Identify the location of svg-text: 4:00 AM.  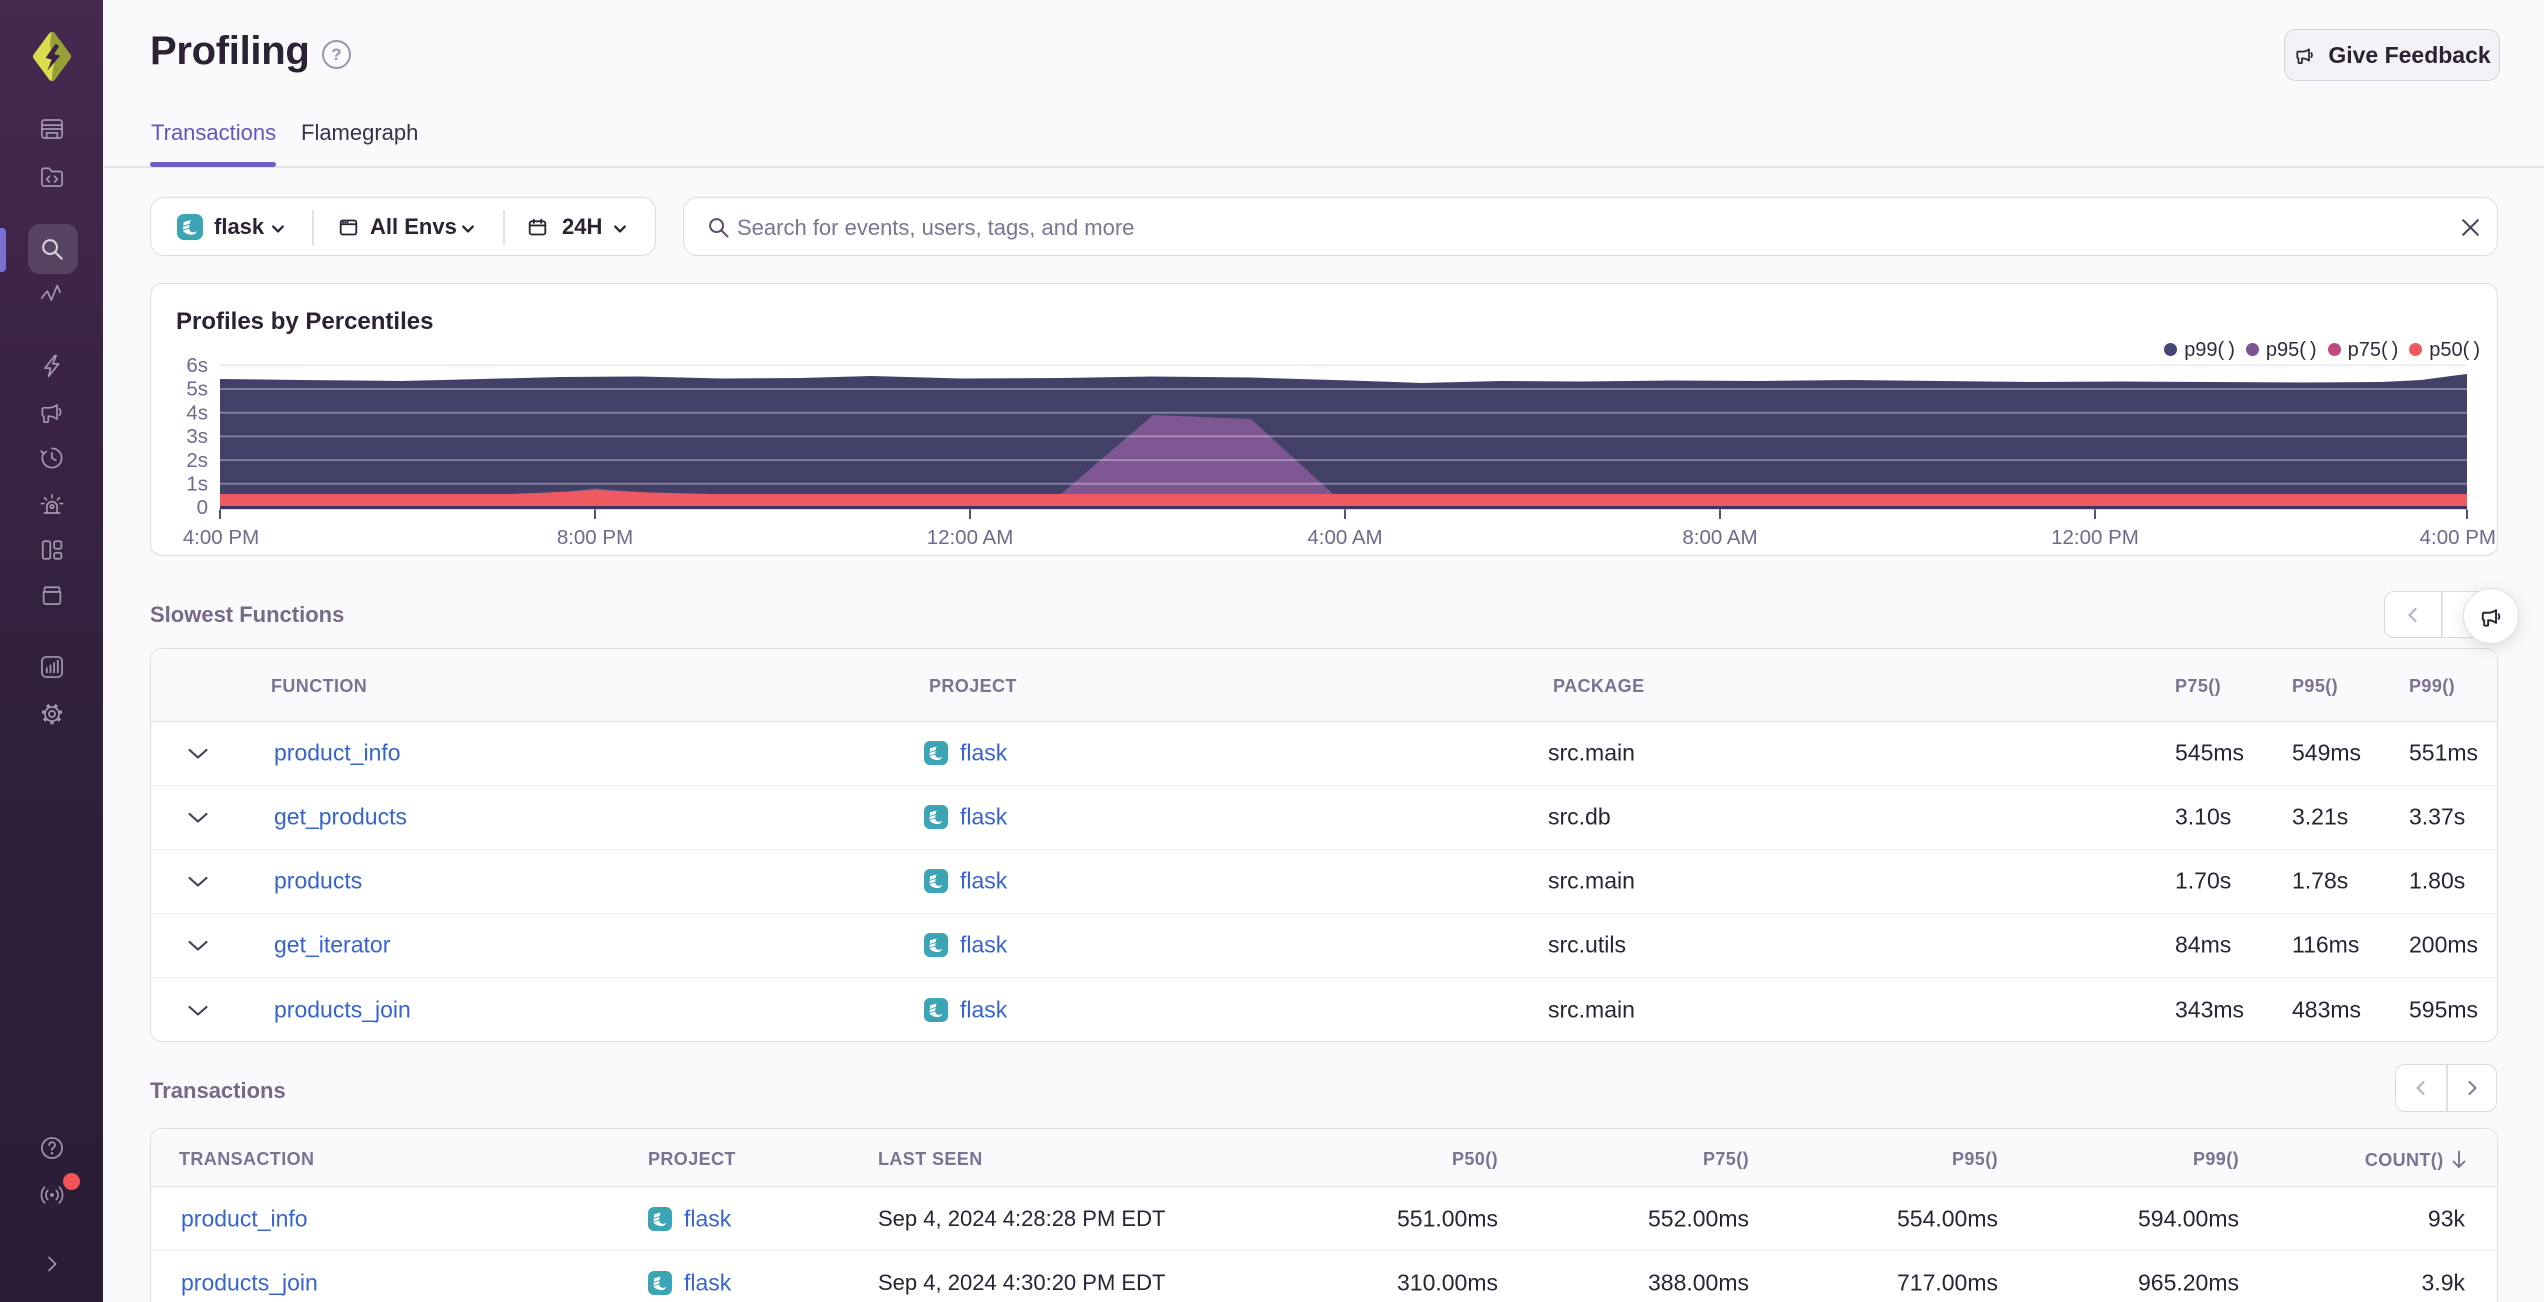
(1344, 537).